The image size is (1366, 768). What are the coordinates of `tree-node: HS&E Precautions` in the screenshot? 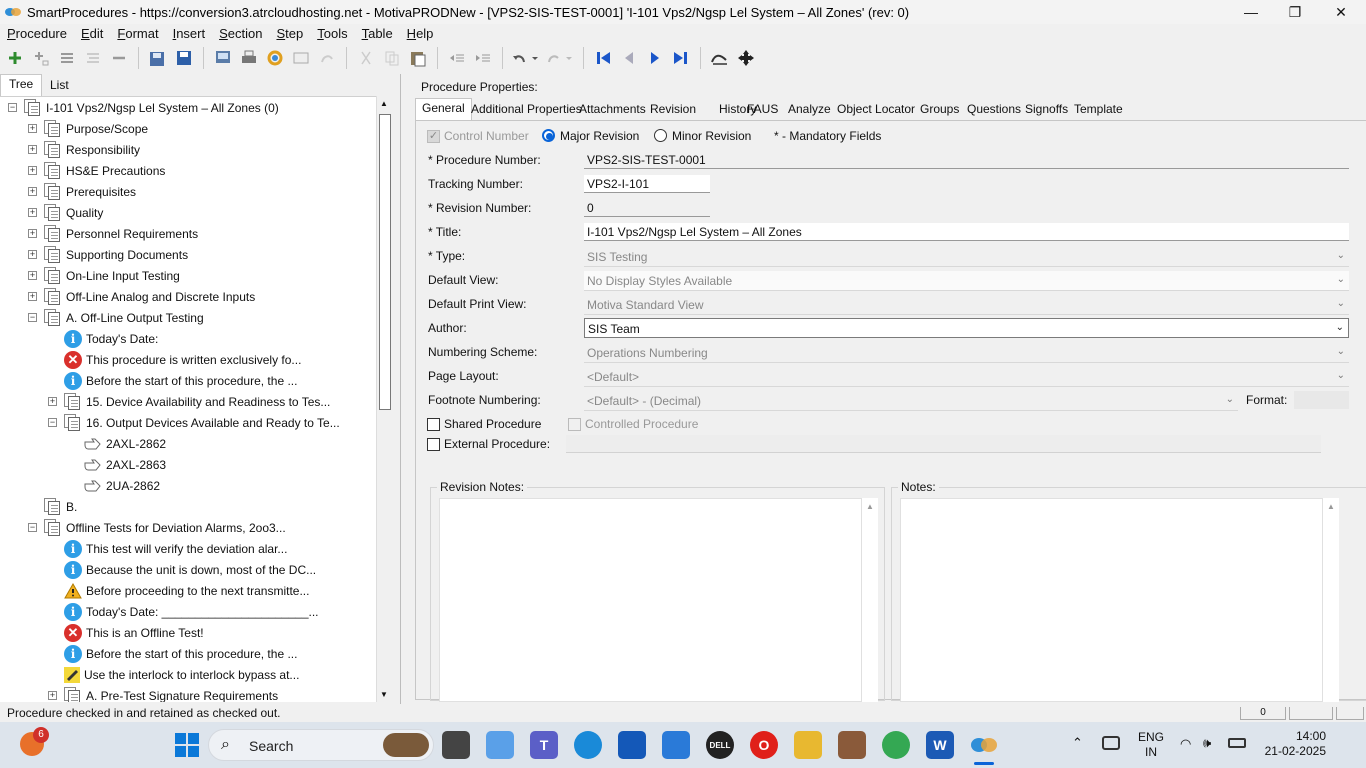 It's located at (104, 170).